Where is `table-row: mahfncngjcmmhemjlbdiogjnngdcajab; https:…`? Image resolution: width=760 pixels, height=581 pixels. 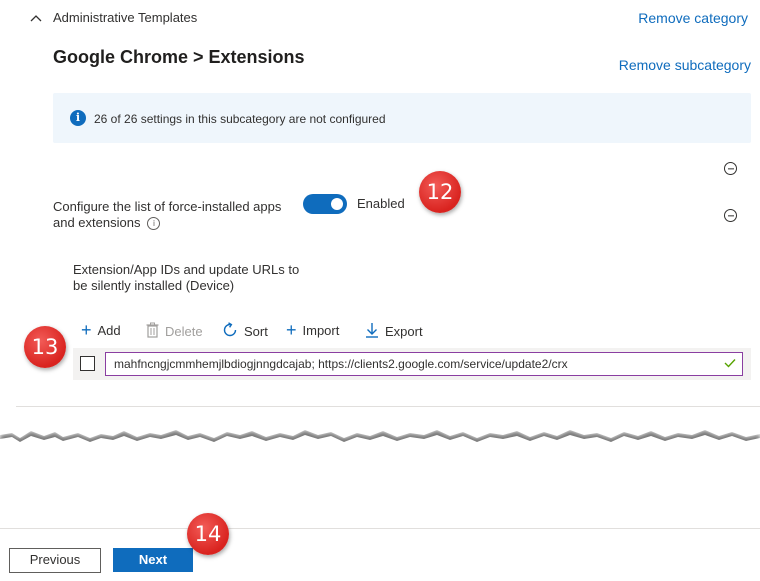 table-row: mahfncngjcmmhemjlbdiogjnngdcajab; https:… is located at coordinates (412, 364).